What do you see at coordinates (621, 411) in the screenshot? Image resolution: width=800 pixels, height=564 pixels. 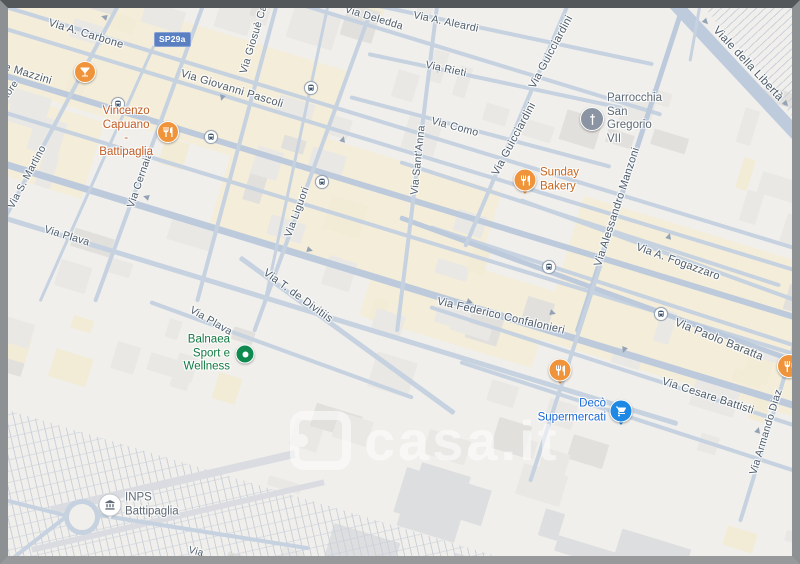 I see `cart-icon` at bounding box center [621, 411].